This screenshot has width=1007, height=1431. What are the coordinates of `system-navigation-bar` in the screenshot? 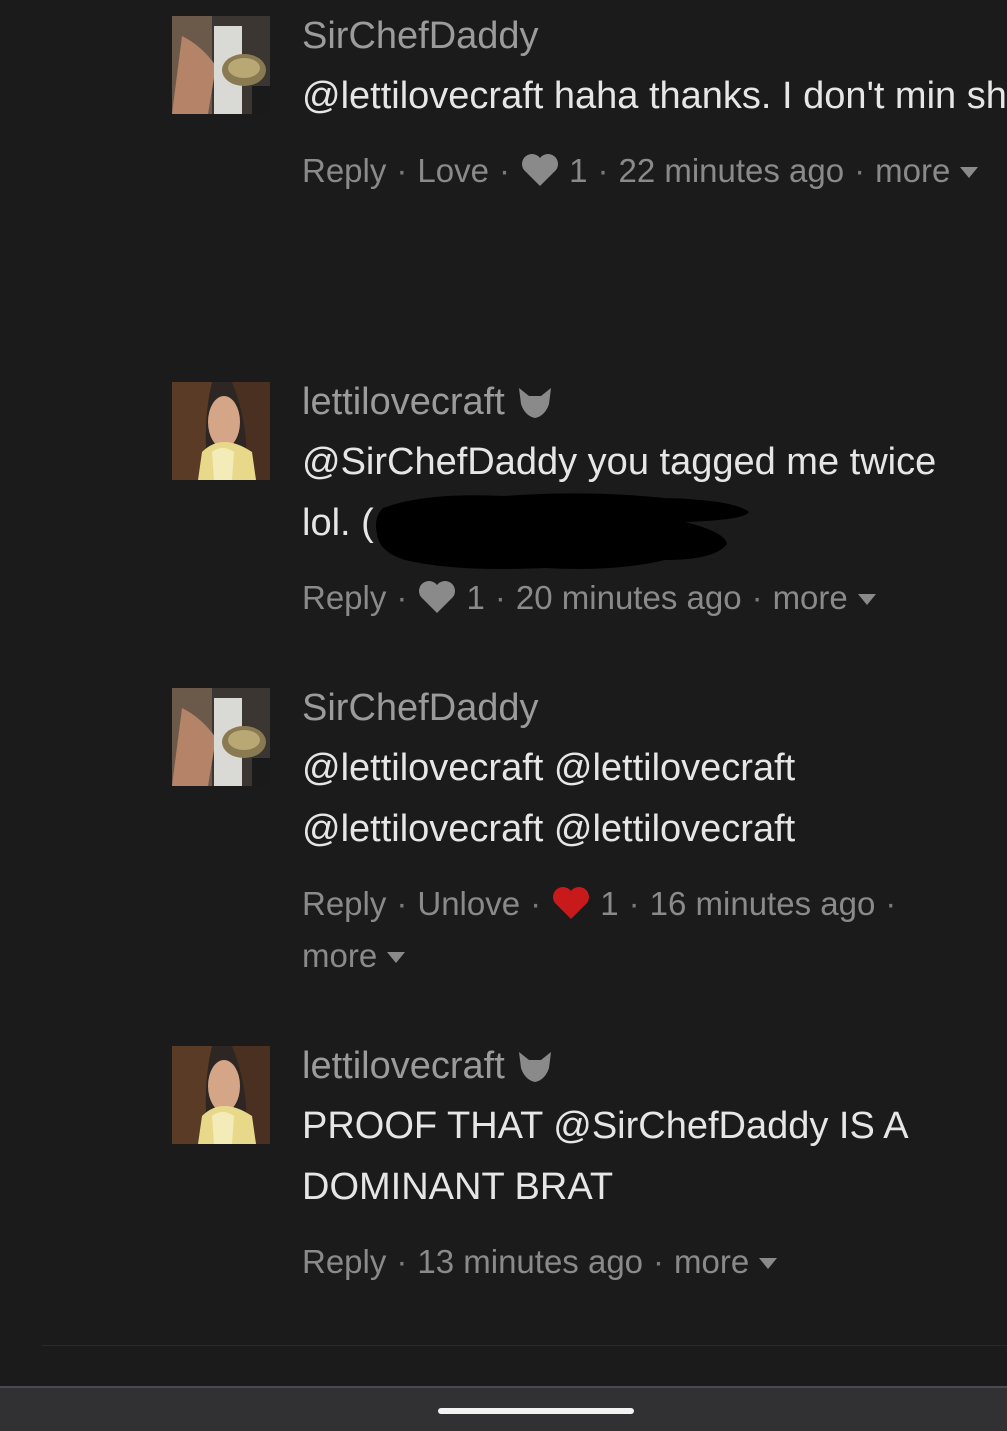 It's located at (503, 1408).